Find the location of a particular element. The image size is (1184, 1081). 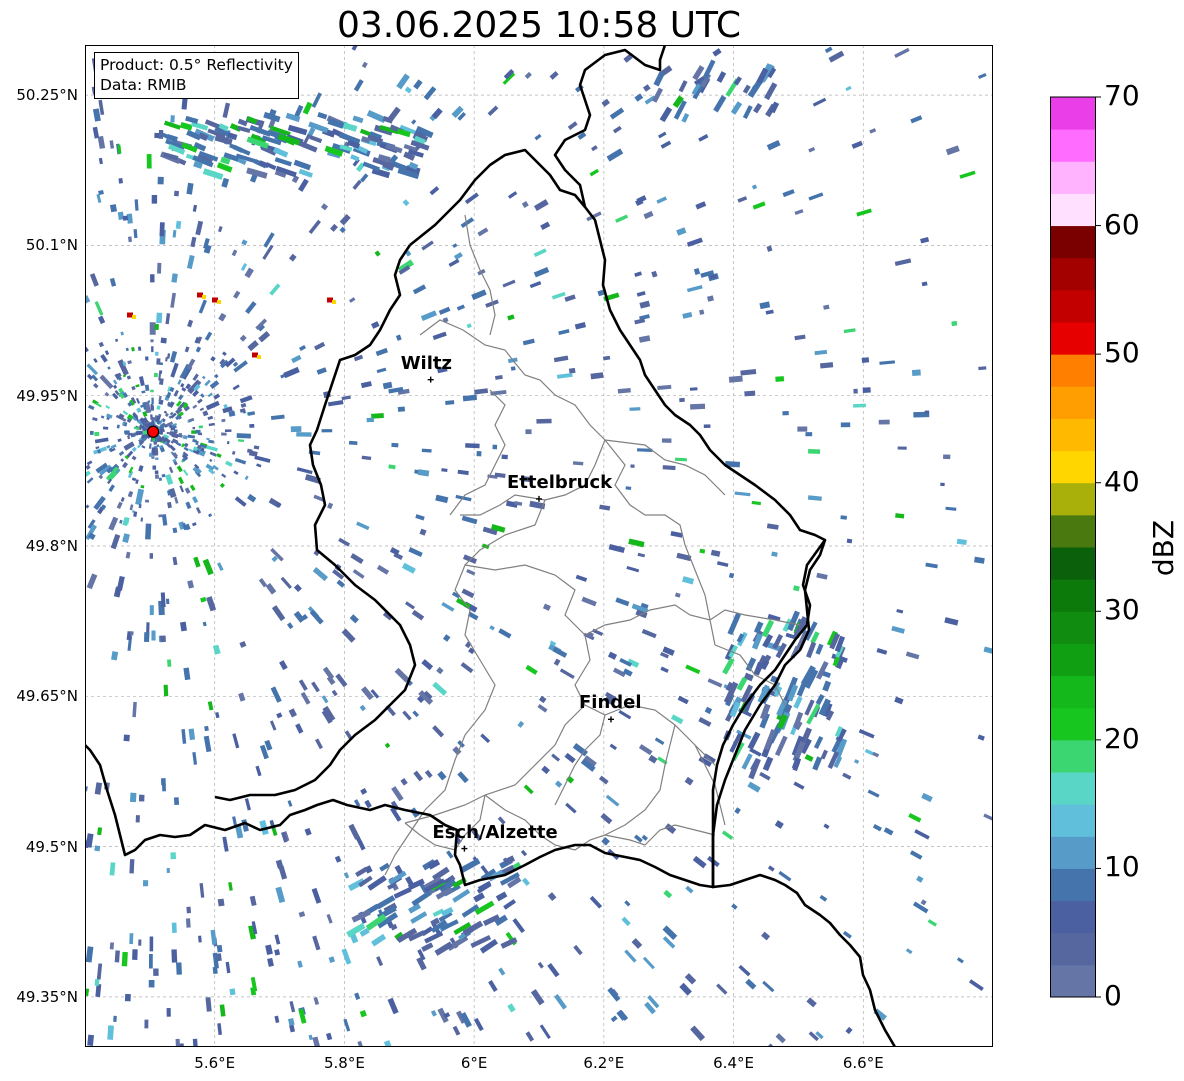

colorbar-tick-label: 10 is located at coordinates (1122, 867).